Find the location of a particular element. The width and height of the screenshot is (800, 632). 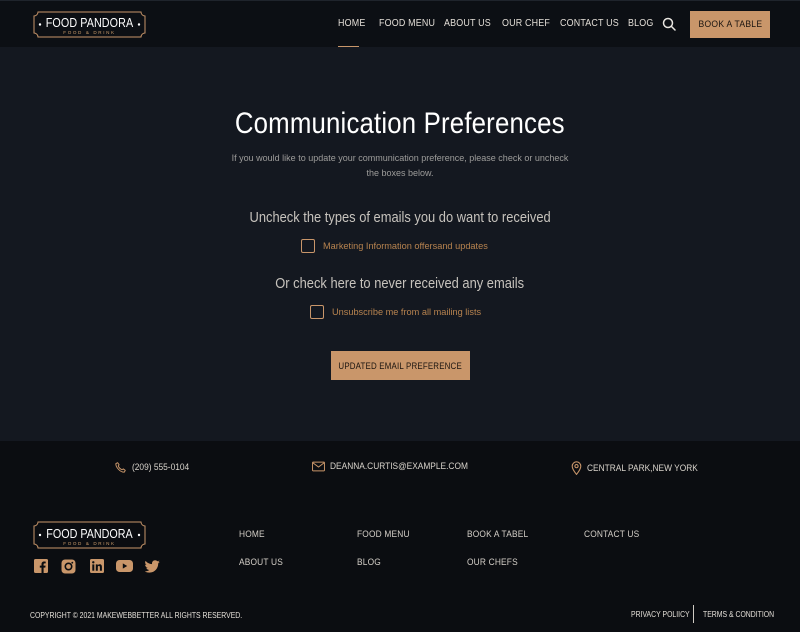

instagram-icon is located at coordinates (68, 566).